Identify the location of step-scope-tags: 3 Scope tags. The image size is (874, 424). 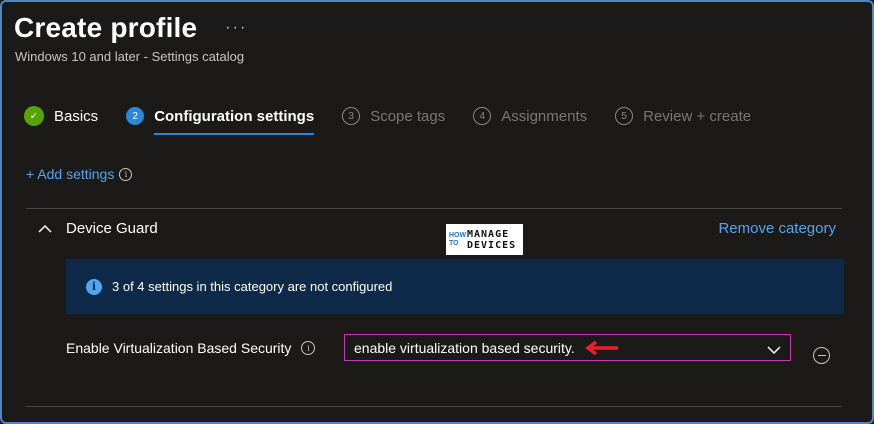
(393, 116).